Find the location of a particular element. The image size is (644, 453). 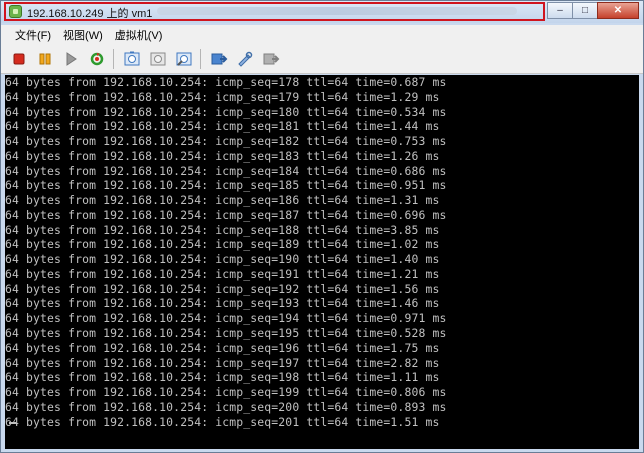

disconnect-device-button is located at coordinates (271, 59).